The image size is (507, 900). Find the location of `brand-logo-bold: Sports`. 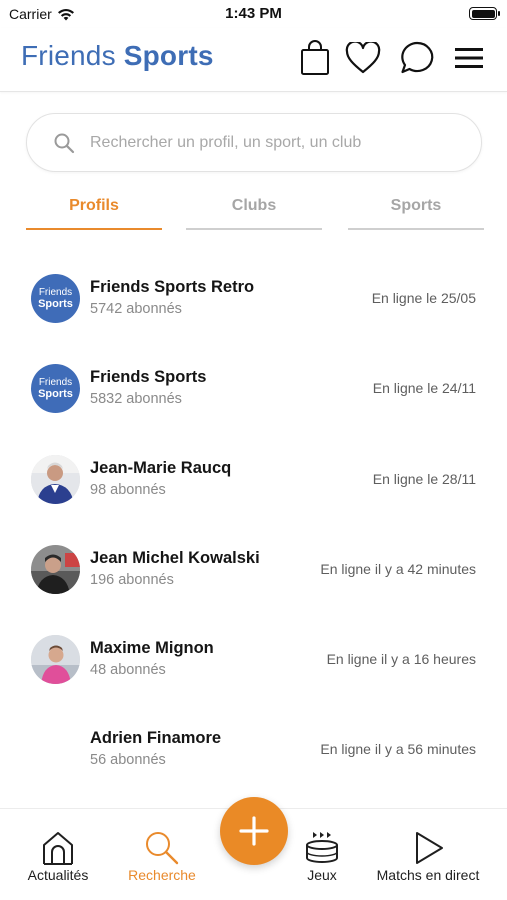

brand-logo-bold: Sports is located at coordinates (168, 55).